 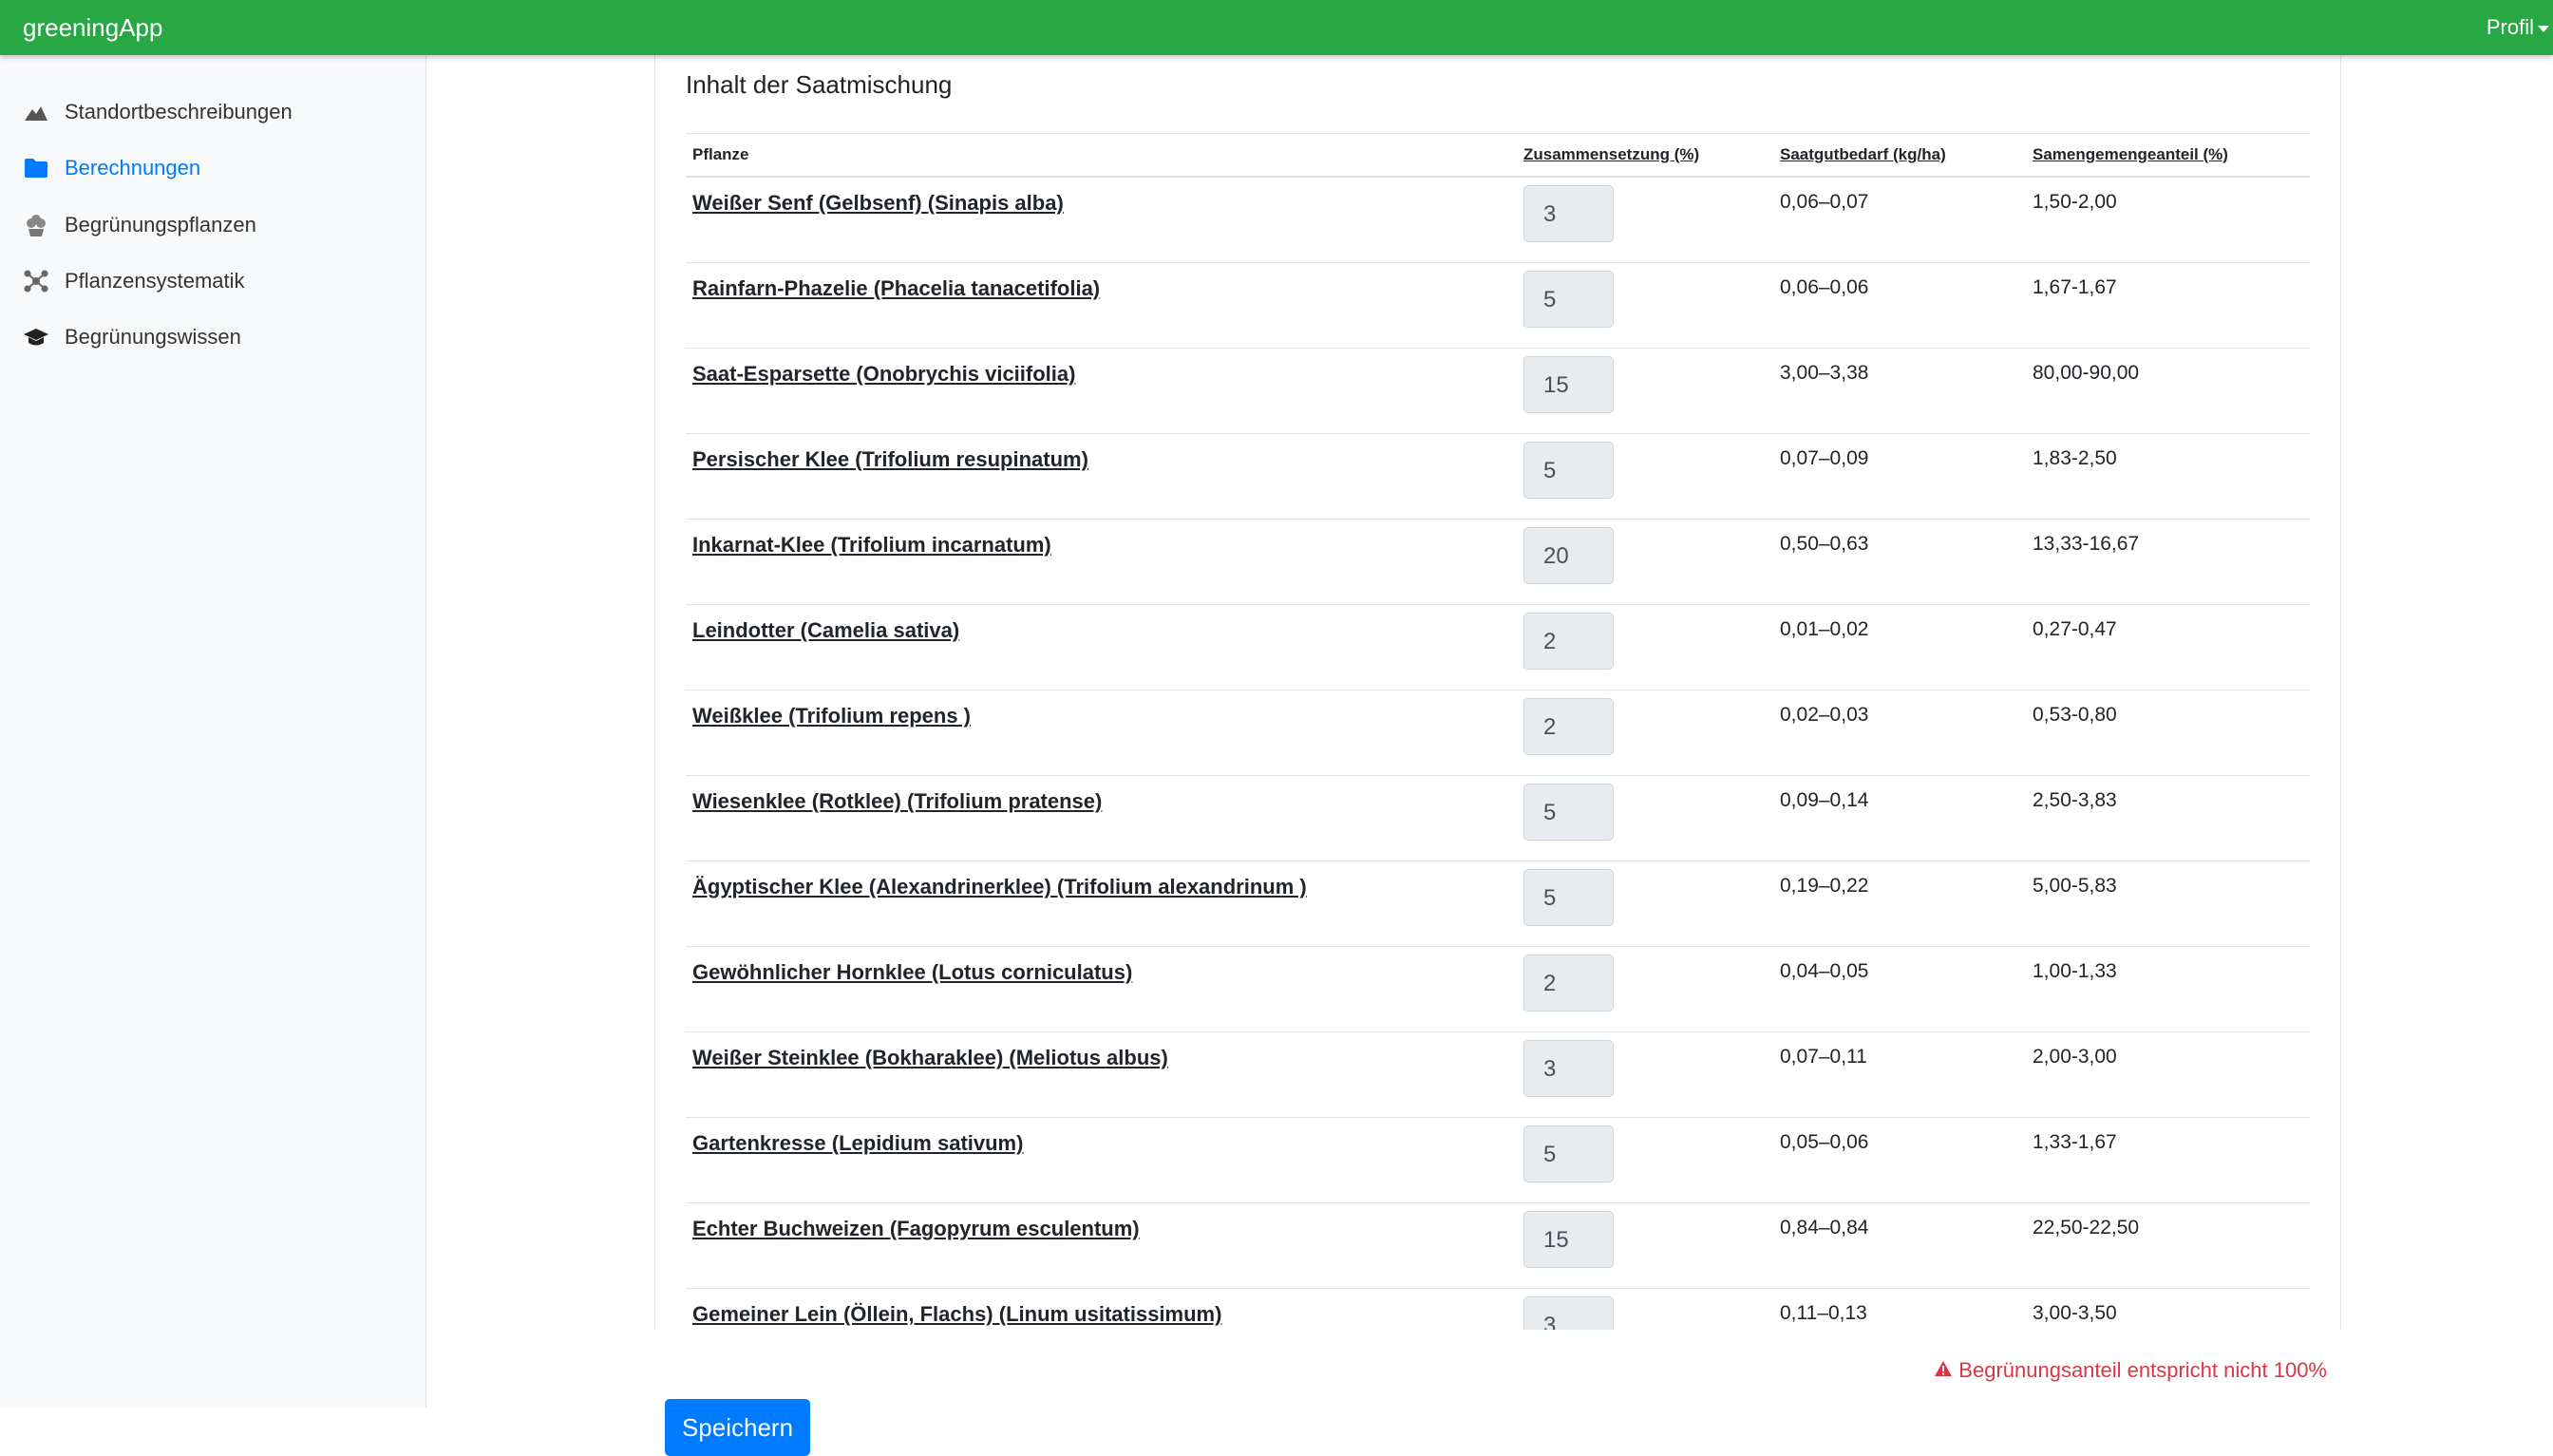 What do you see at coordinates (1863, 154) in the screenshot?
I see `header-seed-requirement: Saatgutbedarf (kg/ha)` at bounding box center [1863, 154].